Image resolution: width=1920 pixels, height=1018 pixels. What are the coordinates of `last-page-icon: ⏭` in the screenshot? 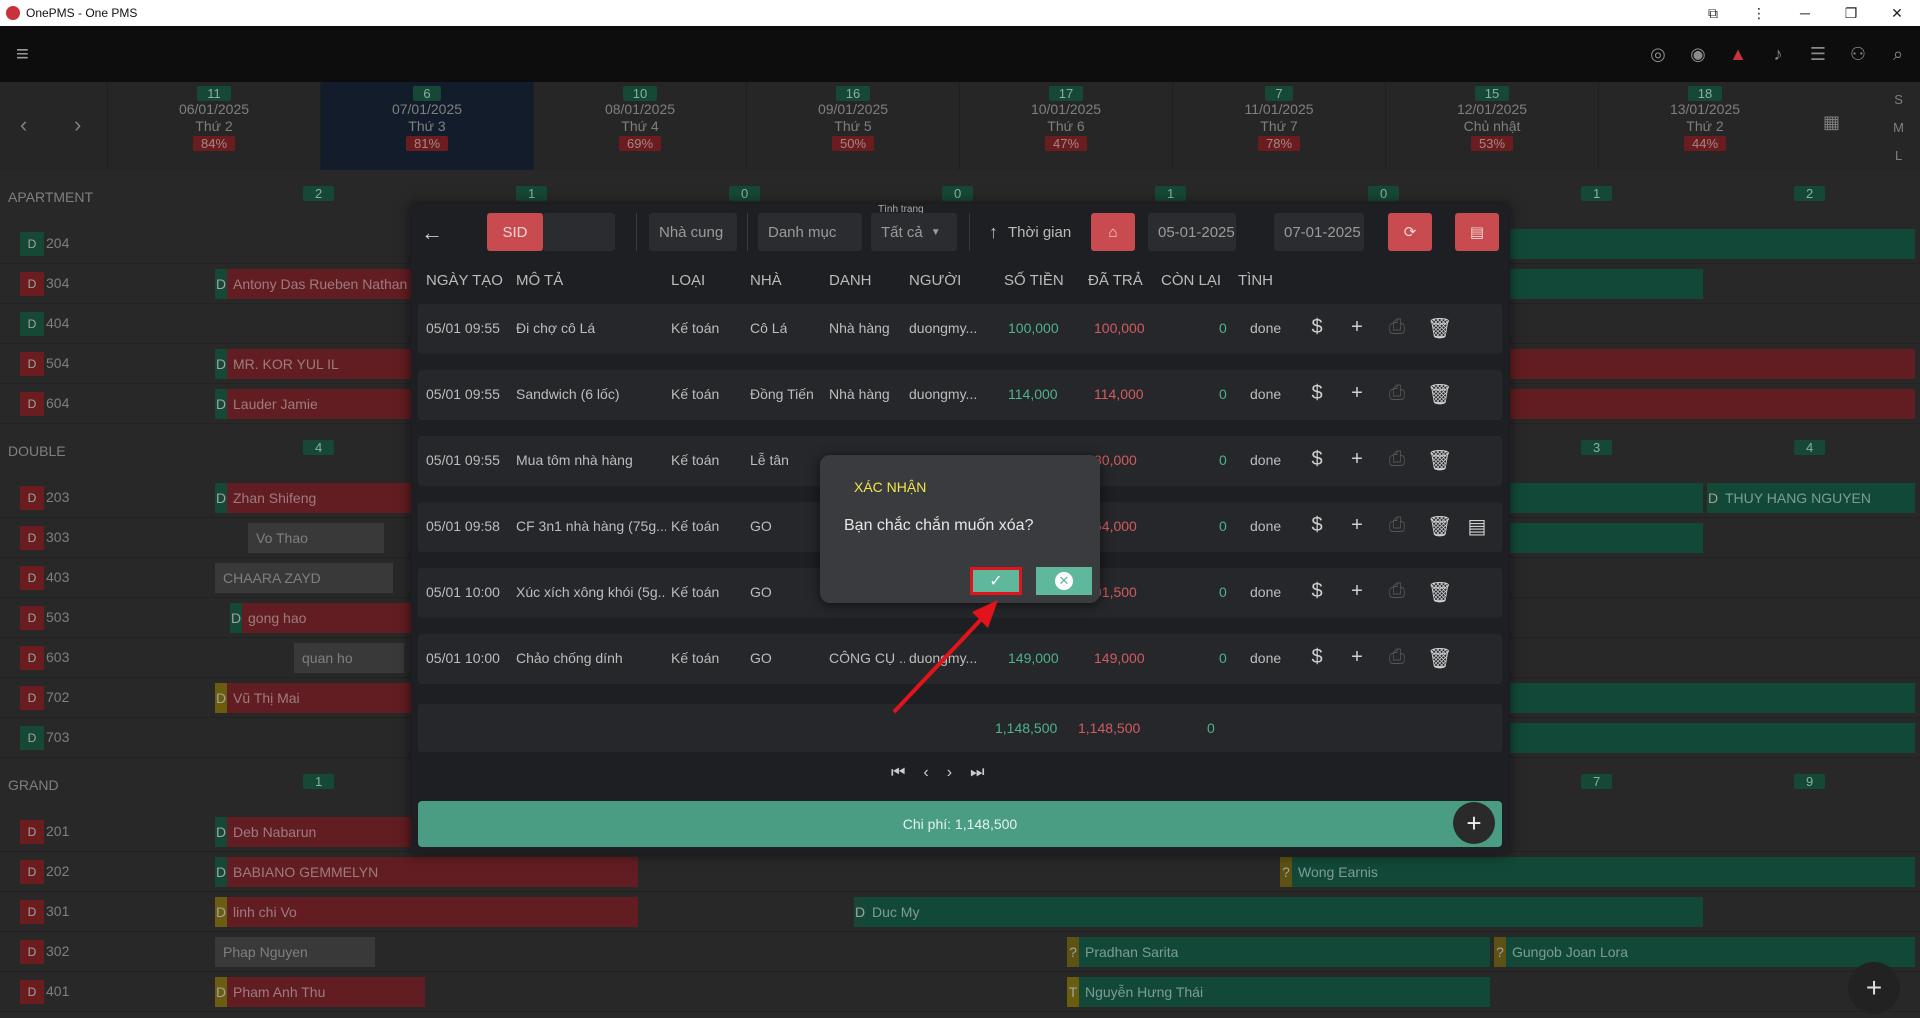 It's located at (977, 773).